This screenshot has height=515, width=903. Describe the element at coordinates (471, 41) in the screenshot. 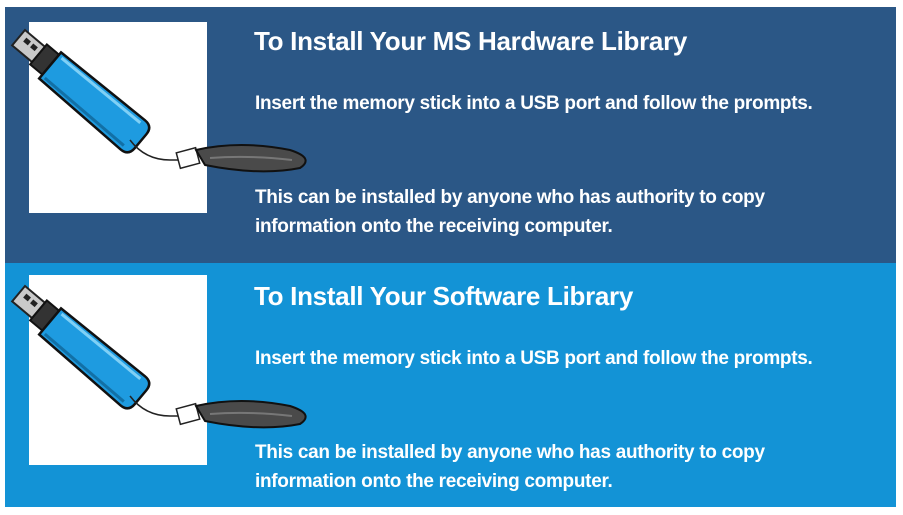

I see `section-title: To Install Your MS Hardware Library` at that location.